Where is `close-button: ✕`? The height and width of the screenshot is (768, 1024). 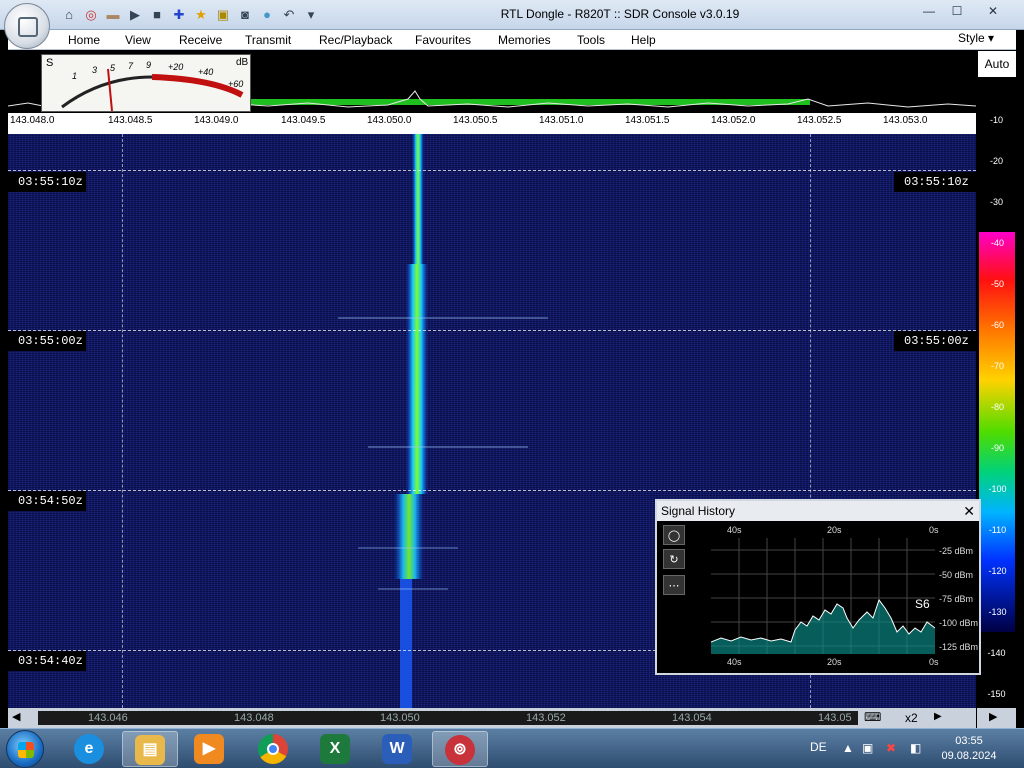 close-button: ✕ is located at coordinates (993, 11).